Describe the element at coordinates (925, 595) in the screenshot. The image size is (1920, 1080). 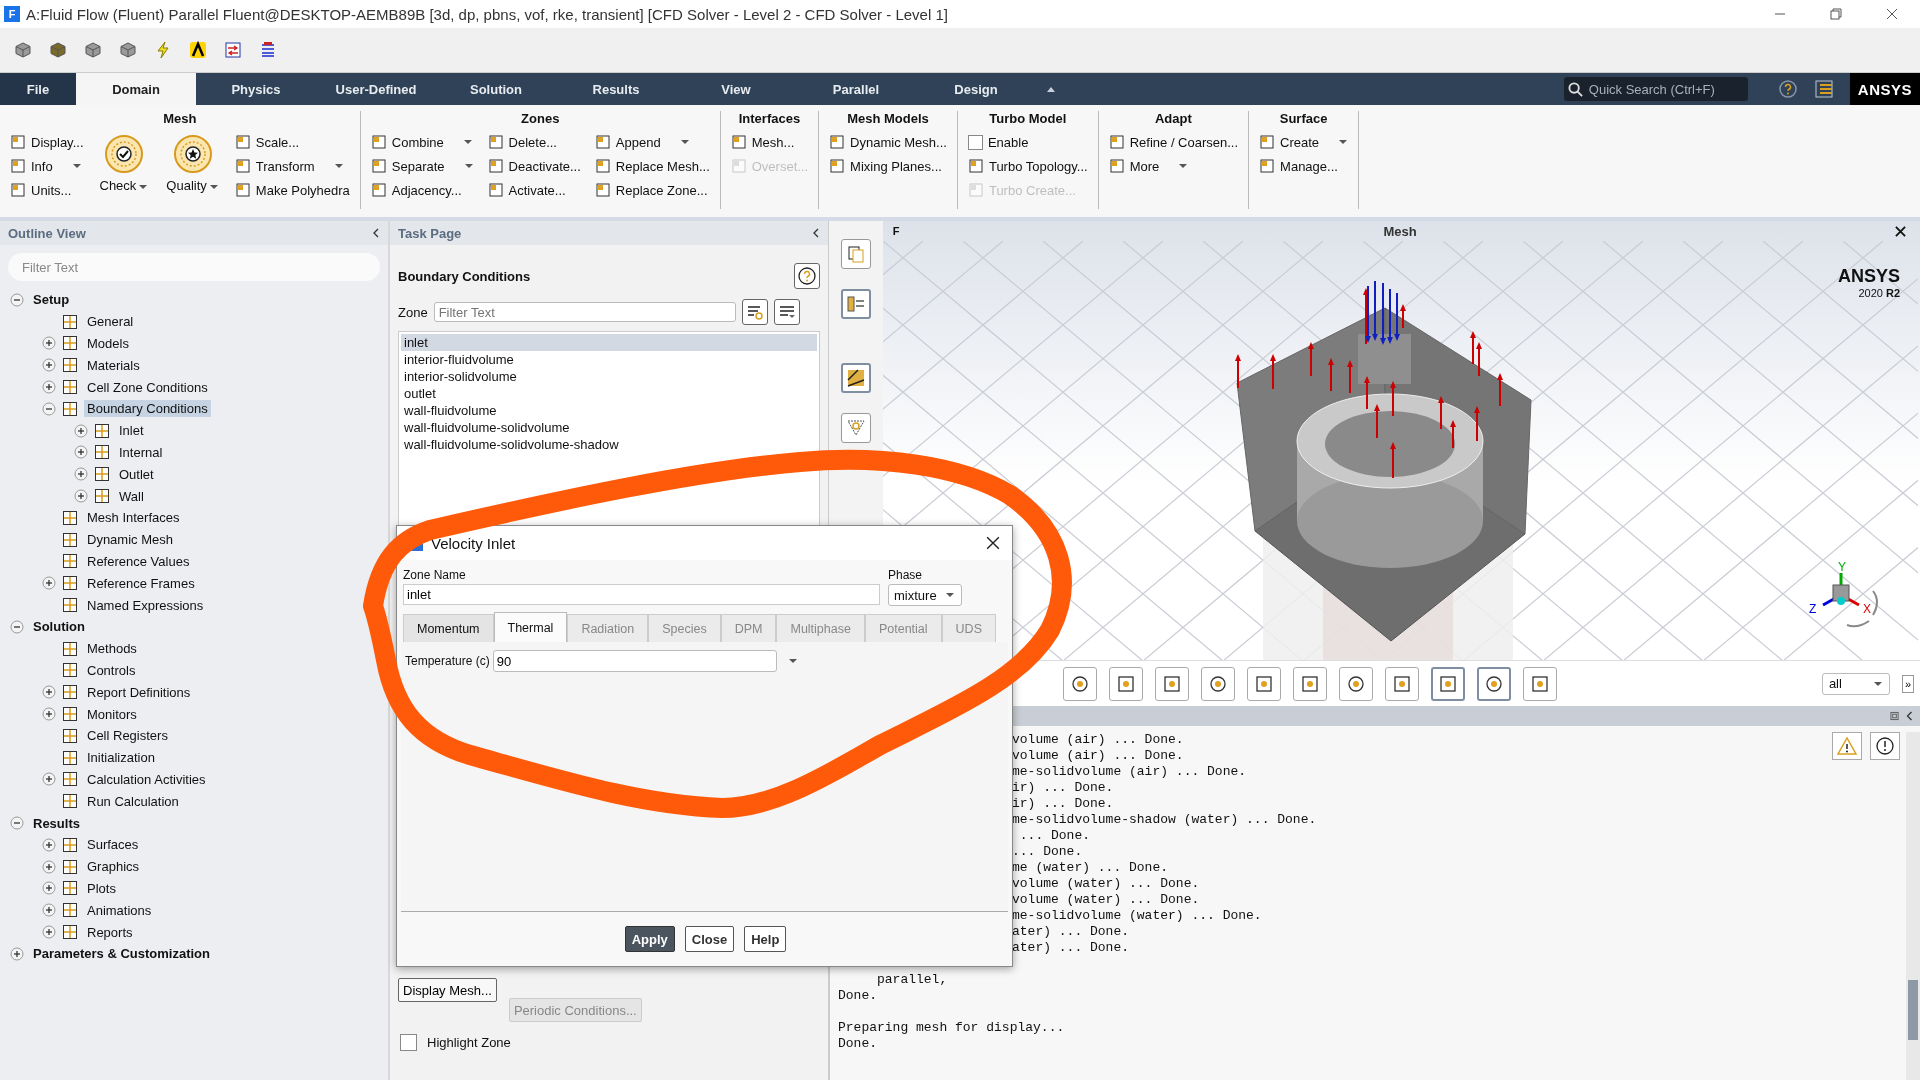
I see `phase-dropdown: mixture` at that location.